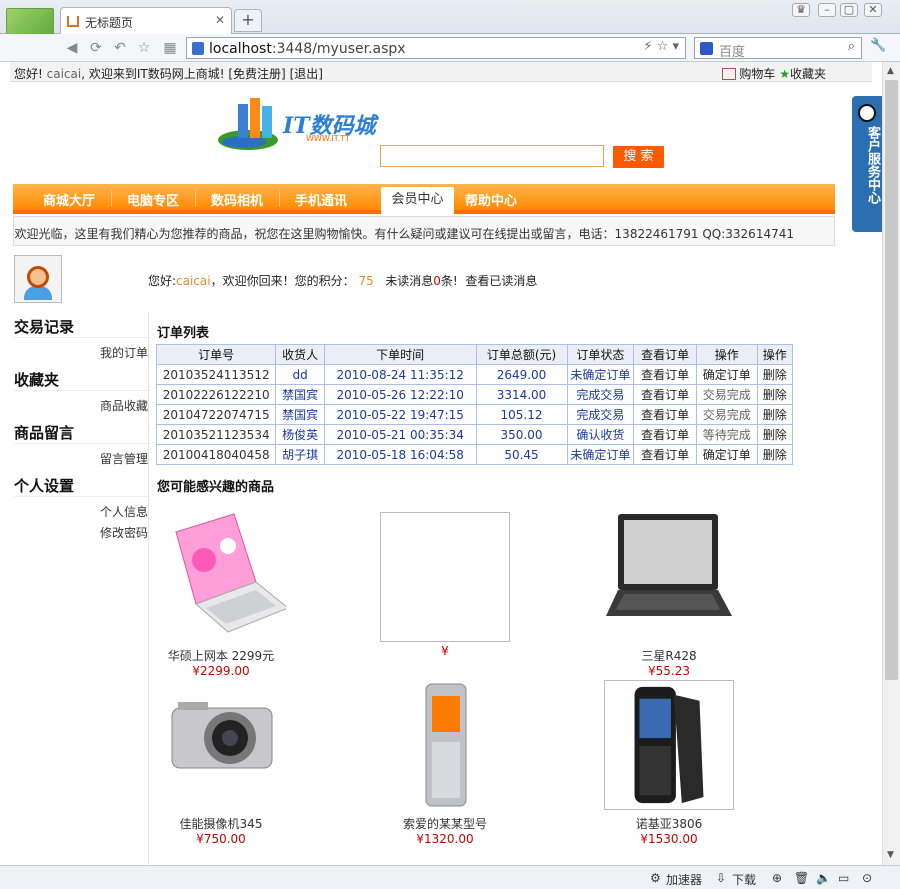 The height and width of the screenshot is (889, 900). Describe the element at coordinates (306, 74) in the screenshot. I see `logout-link: [退出]` at that location.